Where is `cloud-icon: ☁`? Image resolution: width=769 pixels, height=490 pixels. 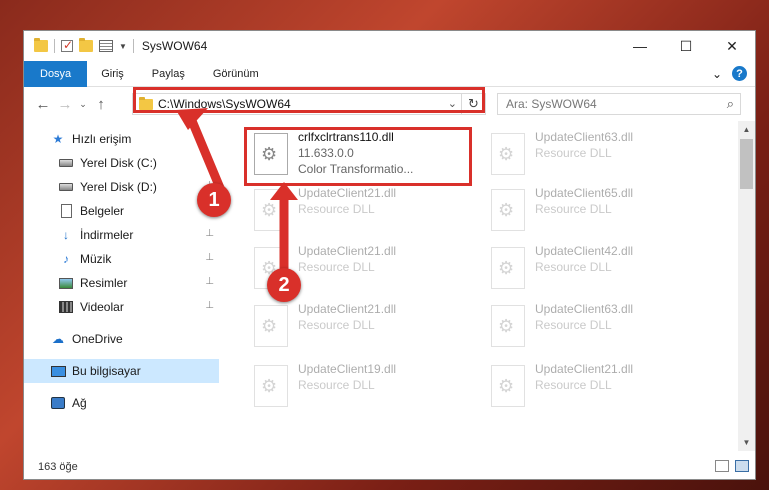
cloud-icon: ☁ is located at coordinates (58, 339).